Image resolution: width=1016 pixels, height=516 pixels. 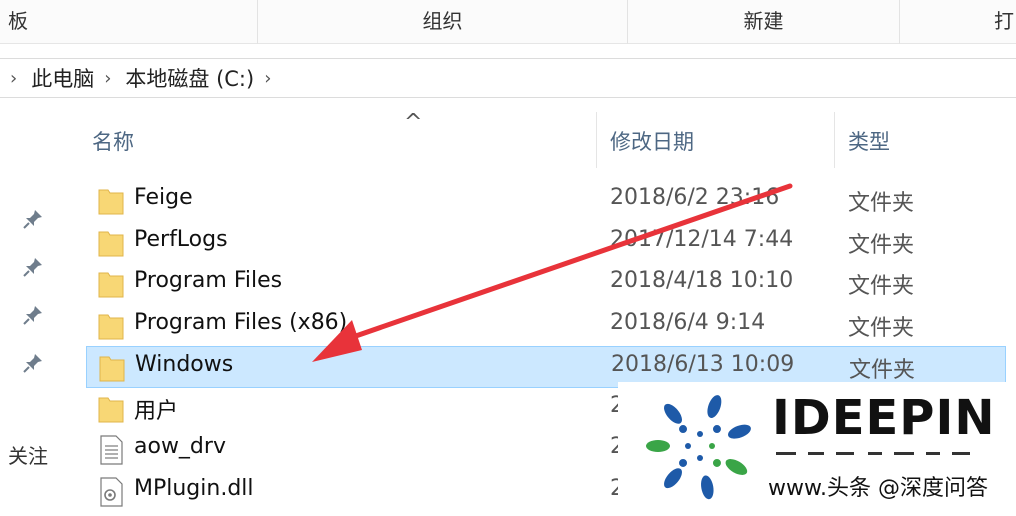 What do you see at coordinates (413, 122) in the screenshot?
I see `sort-ascending-icon: ^` at bounding box center [413, 122].